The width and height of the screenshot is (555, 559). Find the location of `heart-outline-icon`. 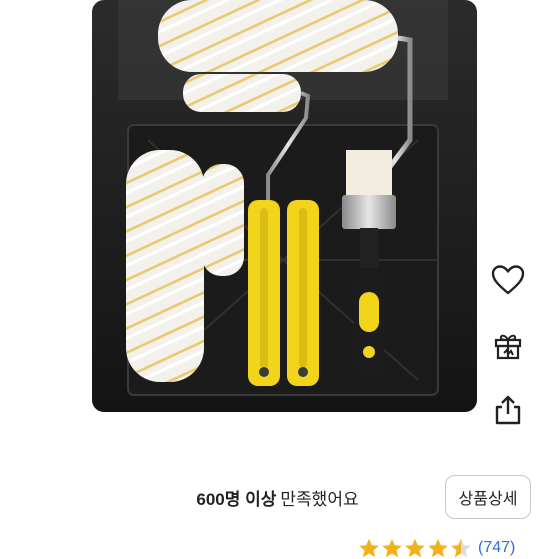

heart-outline-icon is located at coordinates (508, 280).